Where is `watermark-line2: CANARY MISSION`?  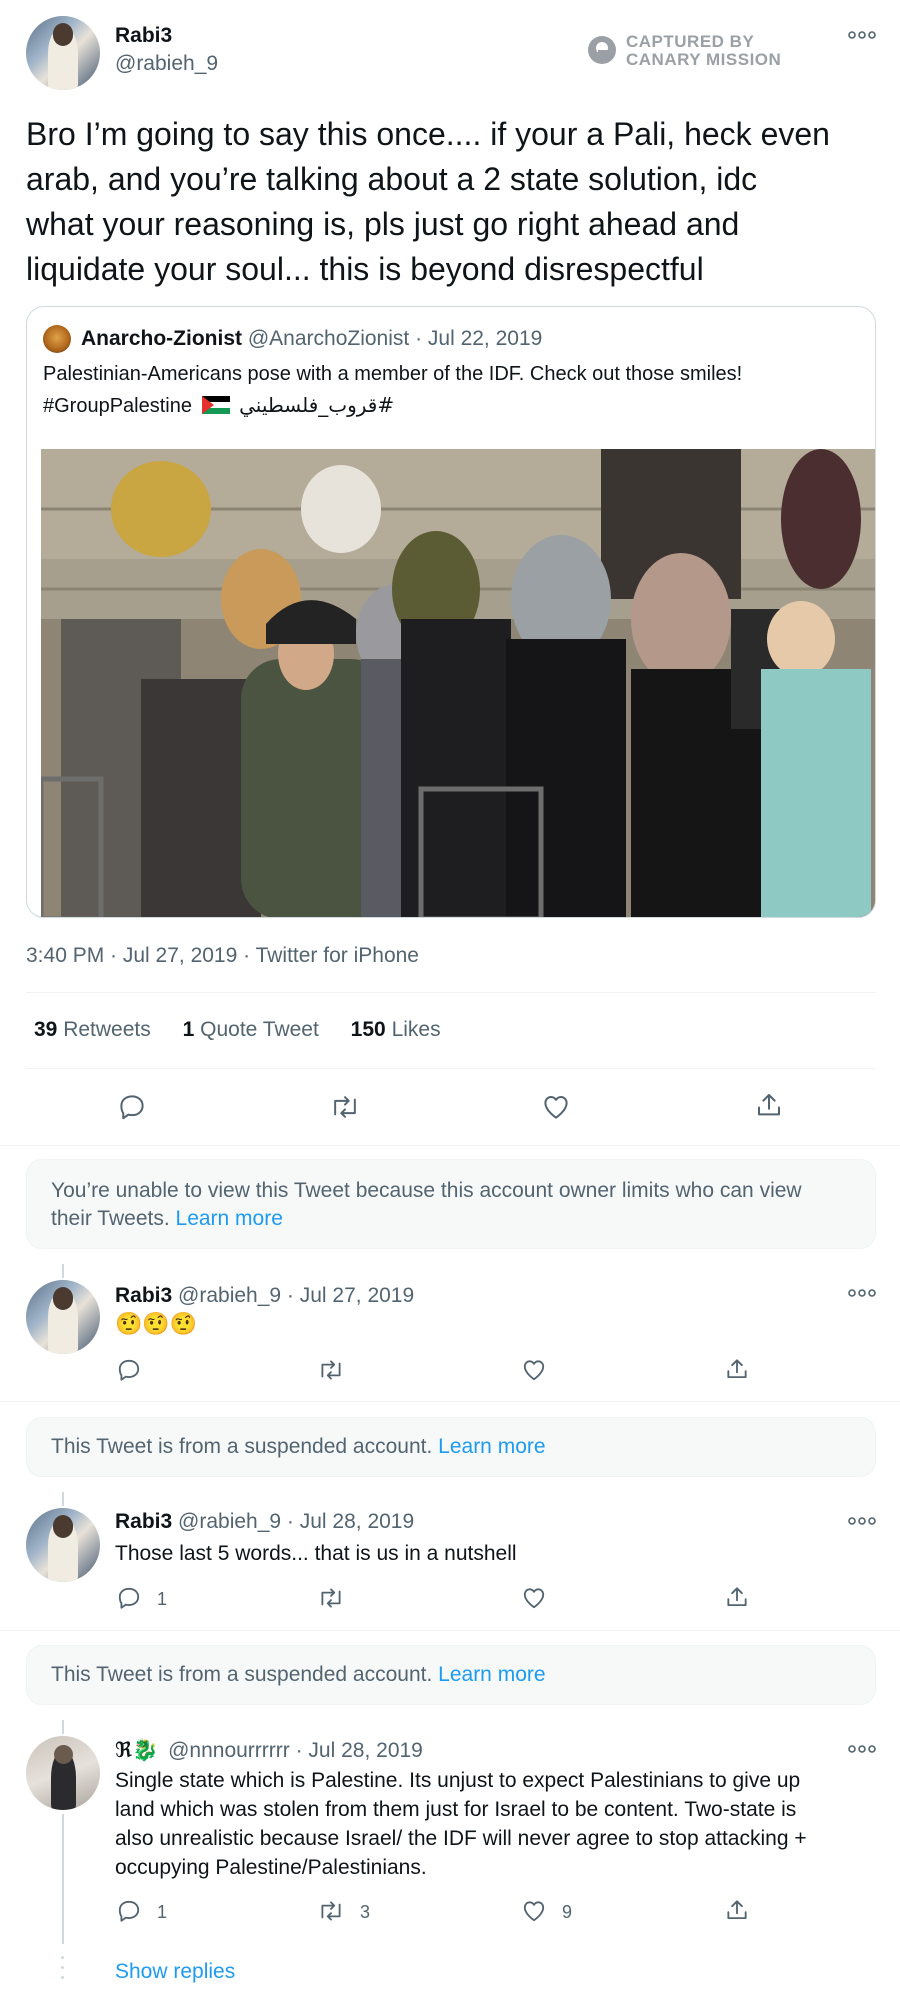
watermark-line2: CANARY MISSION is located at coordinates (704, 59).